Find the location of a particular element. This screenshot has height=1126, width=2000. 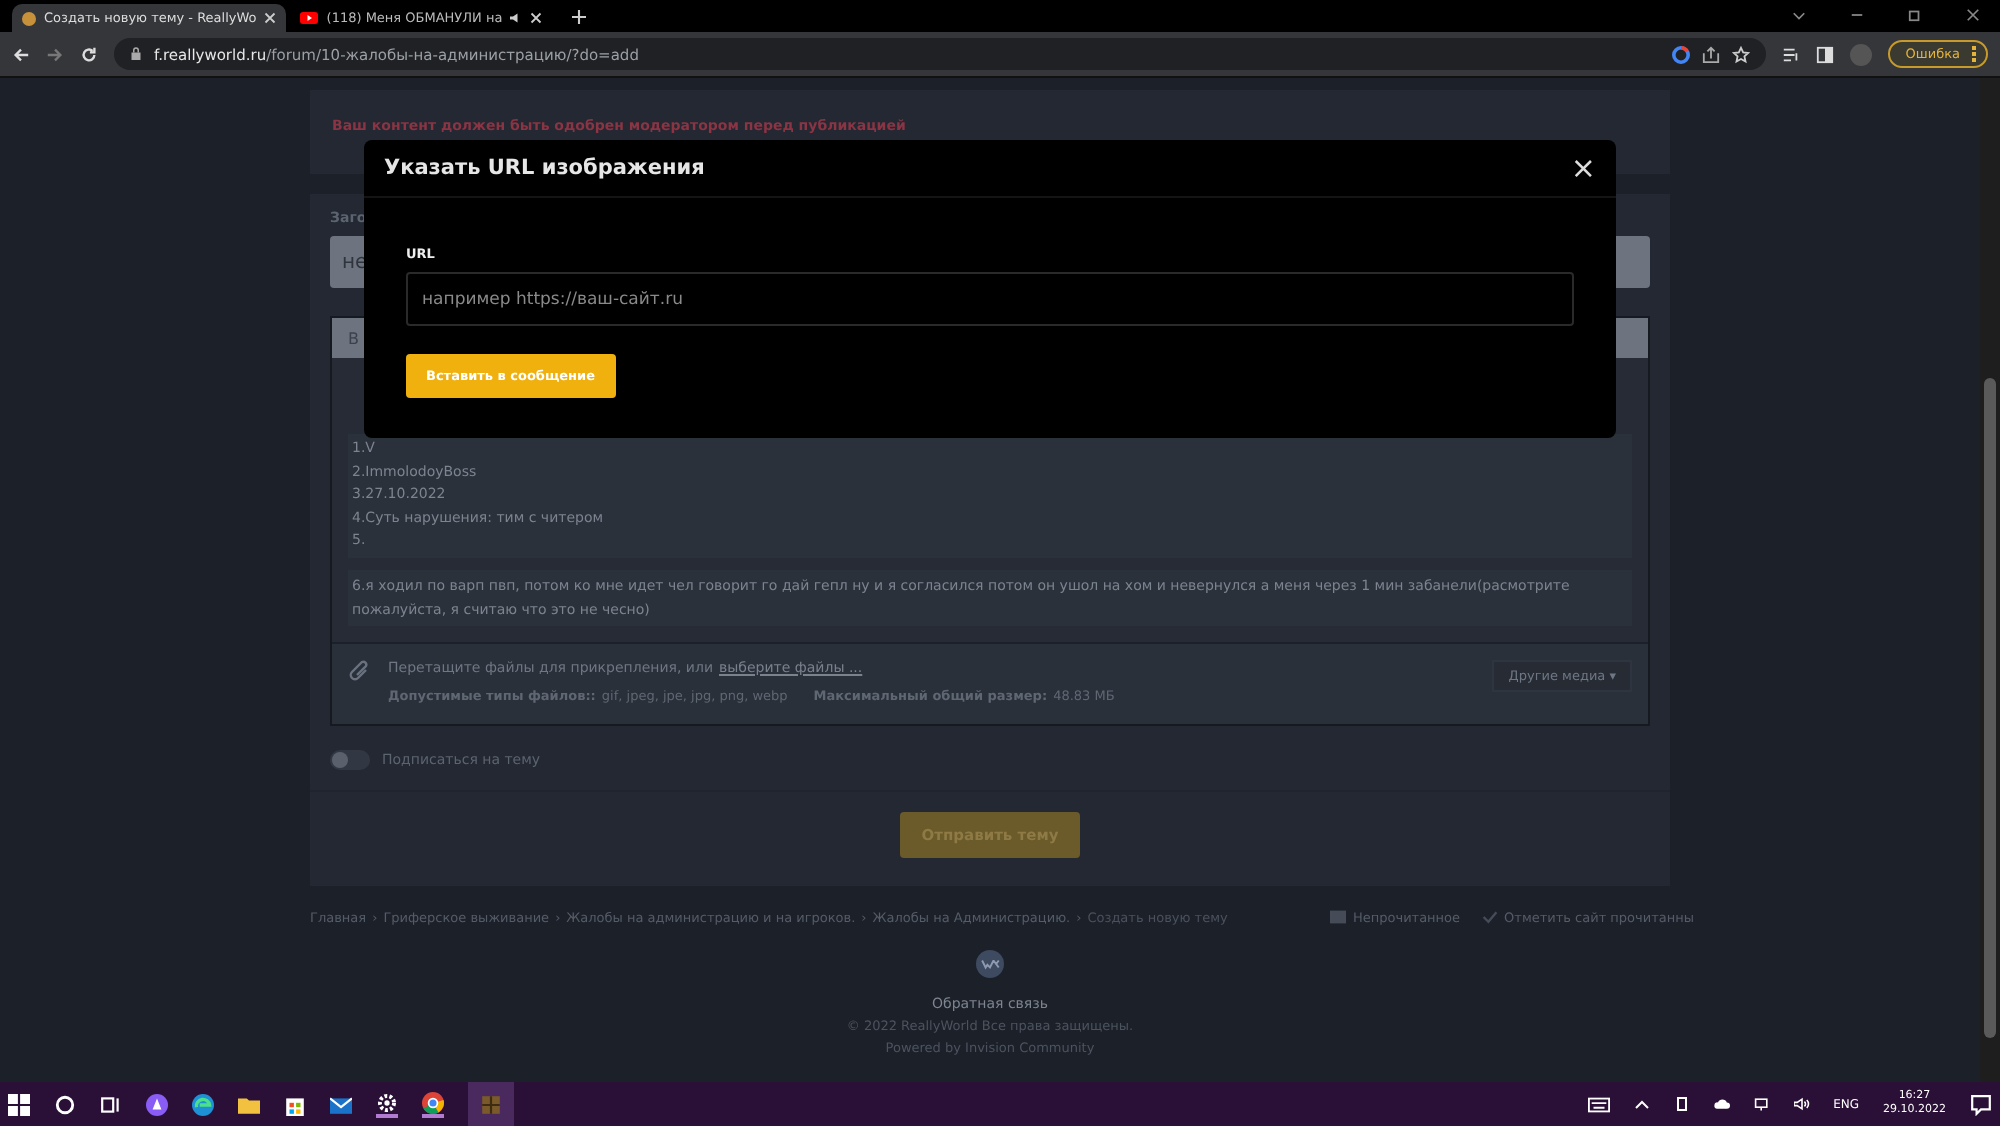

paperclip-icon is located at coordinates (360, 671).